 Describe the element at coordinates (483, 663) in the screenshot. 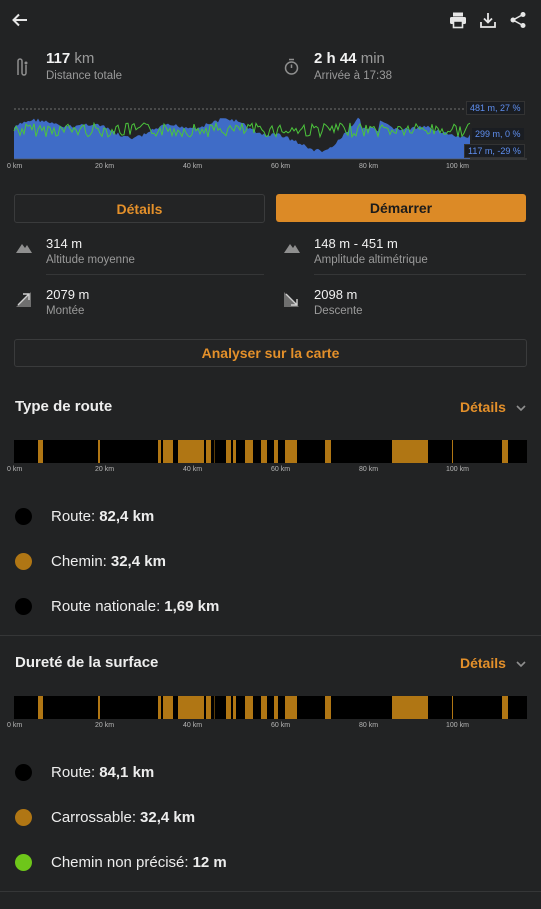

I see `surface-details-label: Détails` at that location.